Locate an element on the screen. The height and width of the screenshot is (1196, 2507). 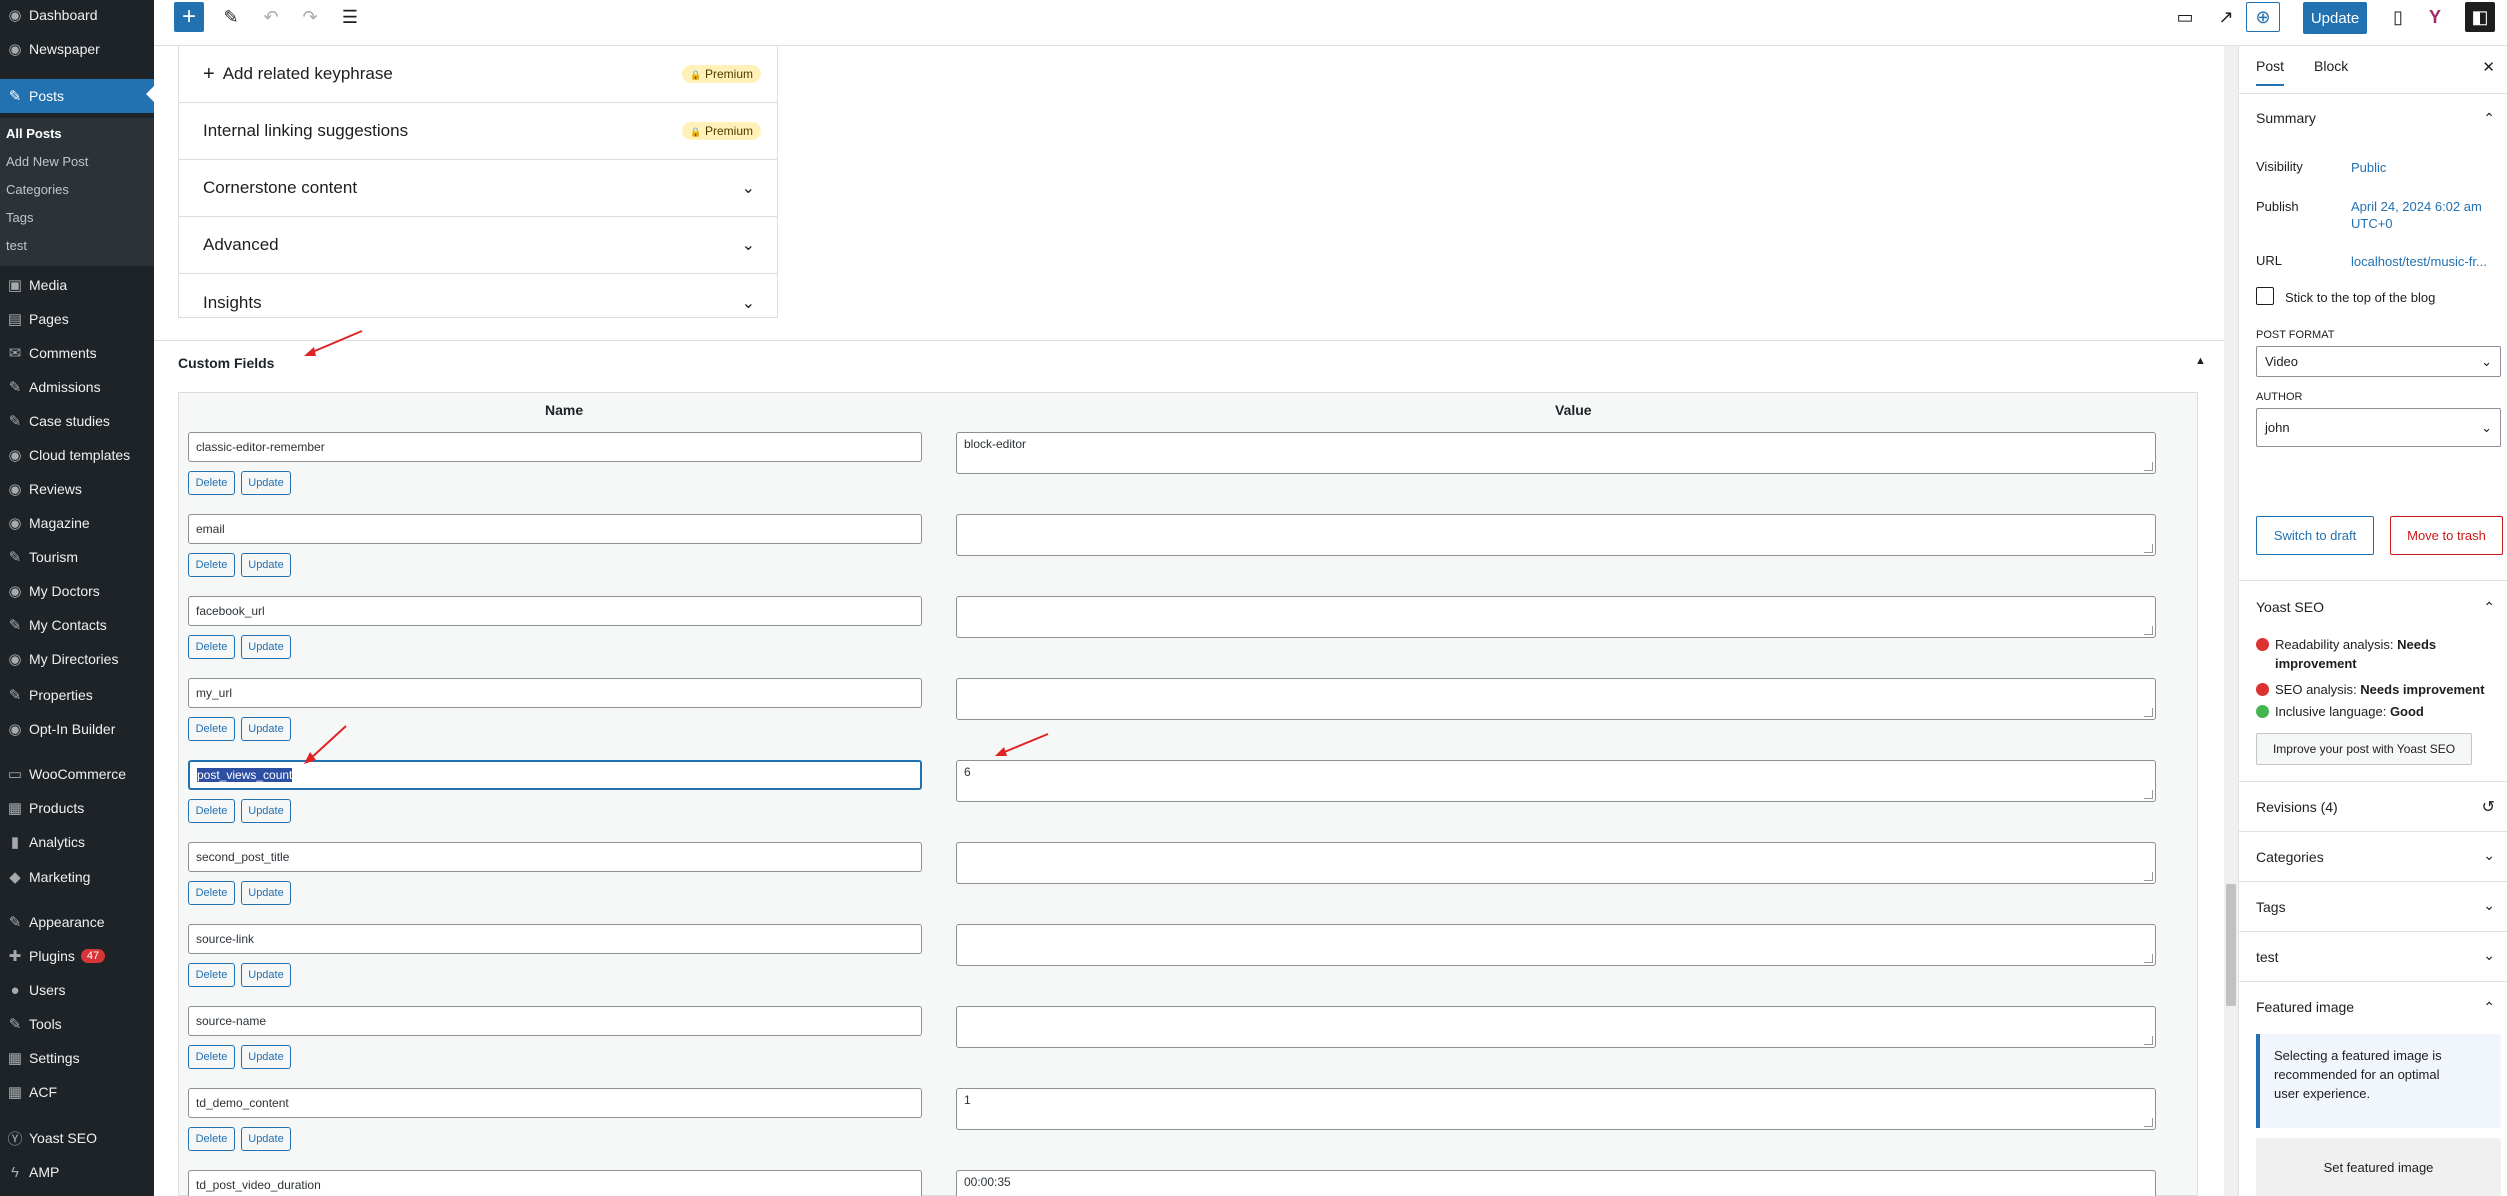
field-name-input: classic-editor-remember is located at coordinates (555, 447).